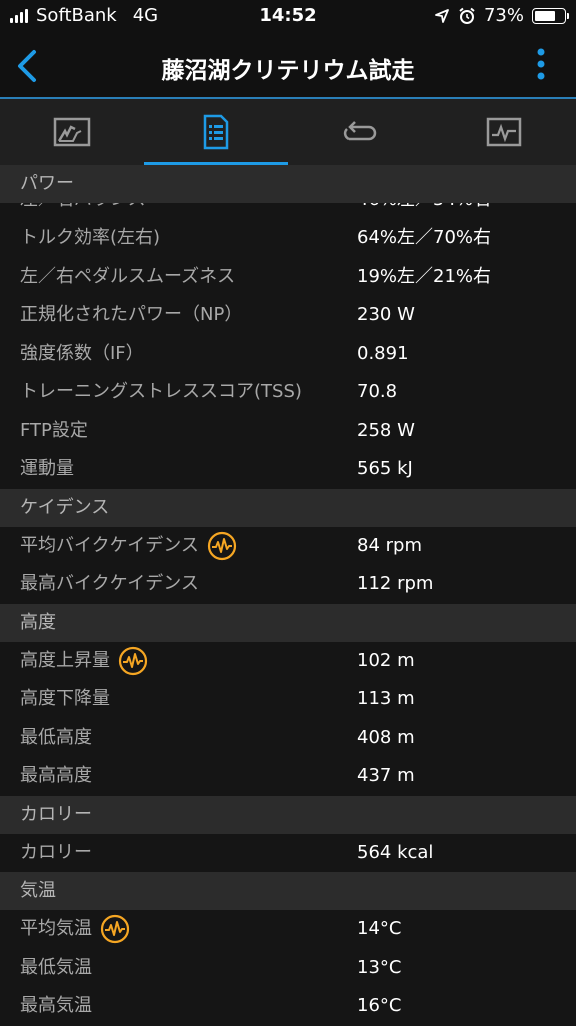 Image resolution: width=576 pixels, height=1026 pixels. I want to click on battery-icon, so click(550, 15).